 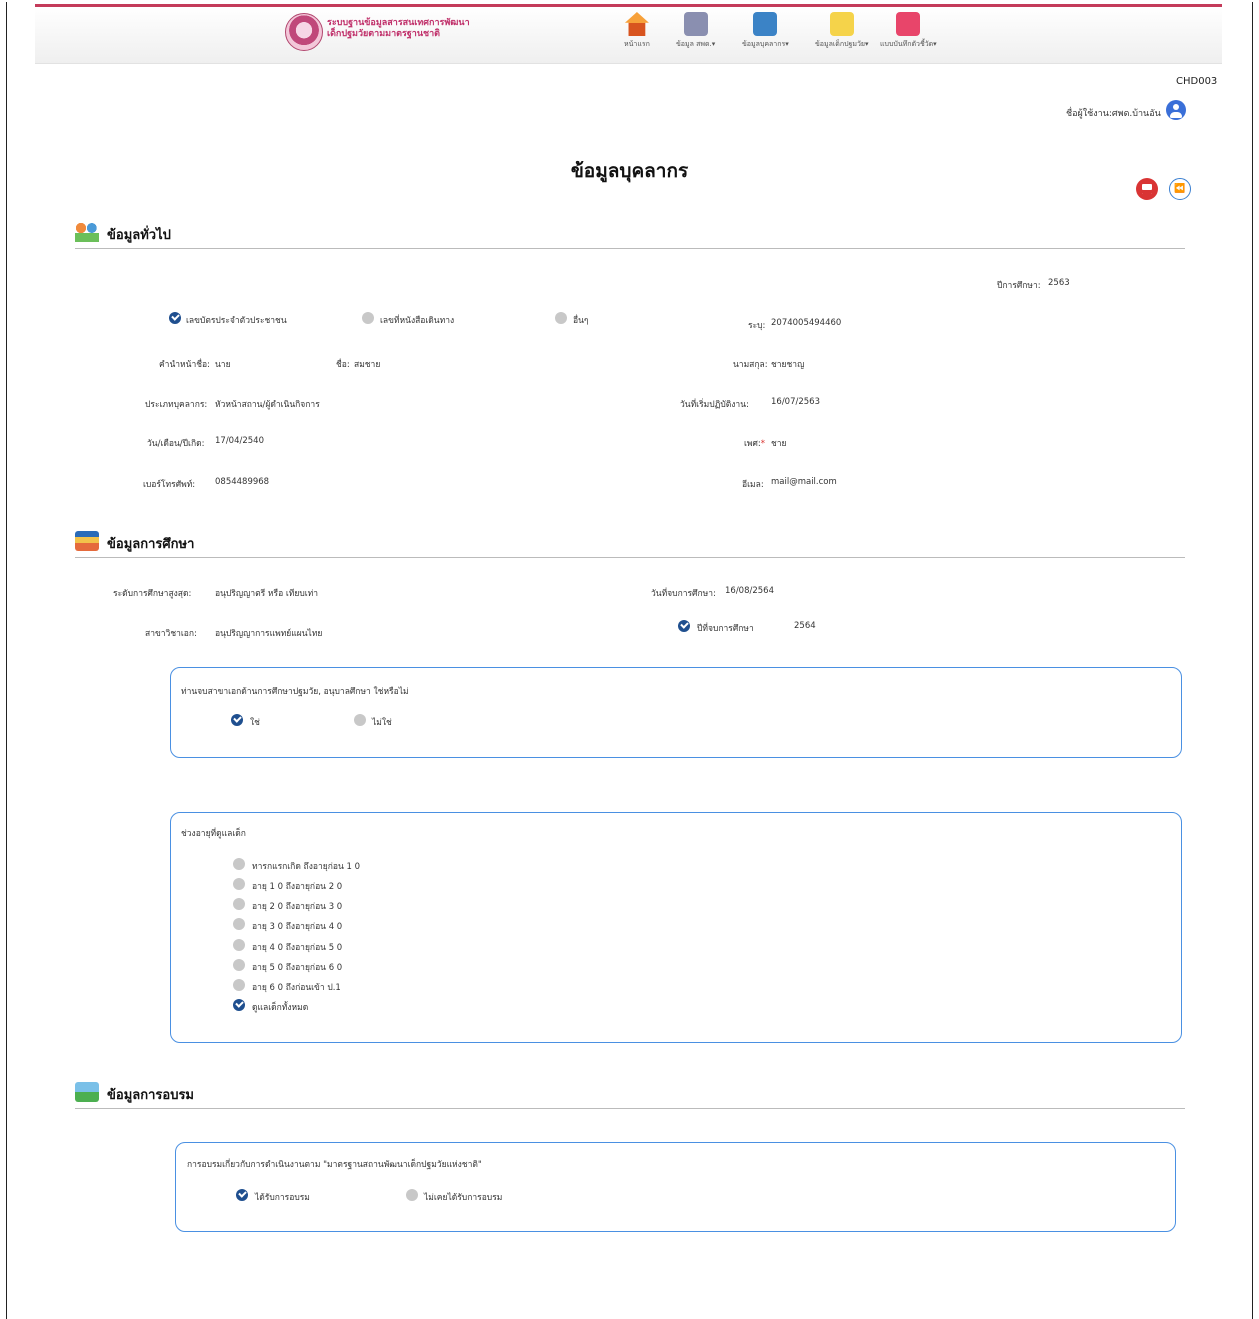 I want to click on radio-graduation-year, so click(x=684, y=626).